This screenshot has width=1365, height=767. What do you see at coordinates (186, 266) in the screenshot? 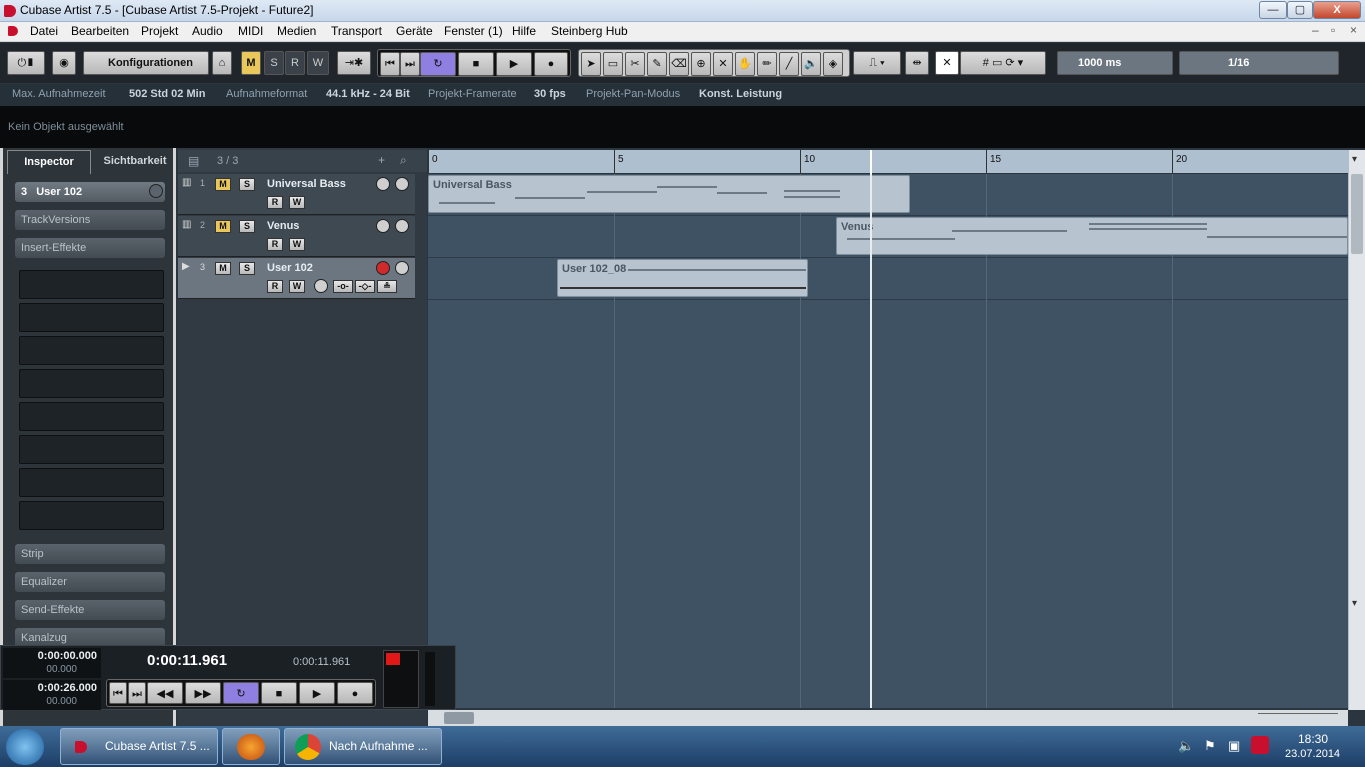
I see `expand-track-icon: ▶` at bounding box center [186, 266].